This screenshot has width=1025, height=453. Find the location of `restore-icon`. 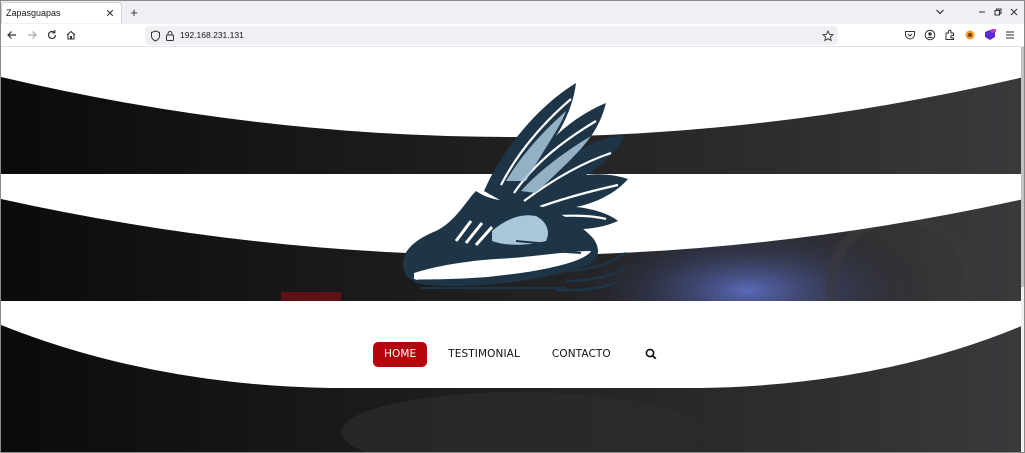

restore-icon is located at coordinates (998, 12).